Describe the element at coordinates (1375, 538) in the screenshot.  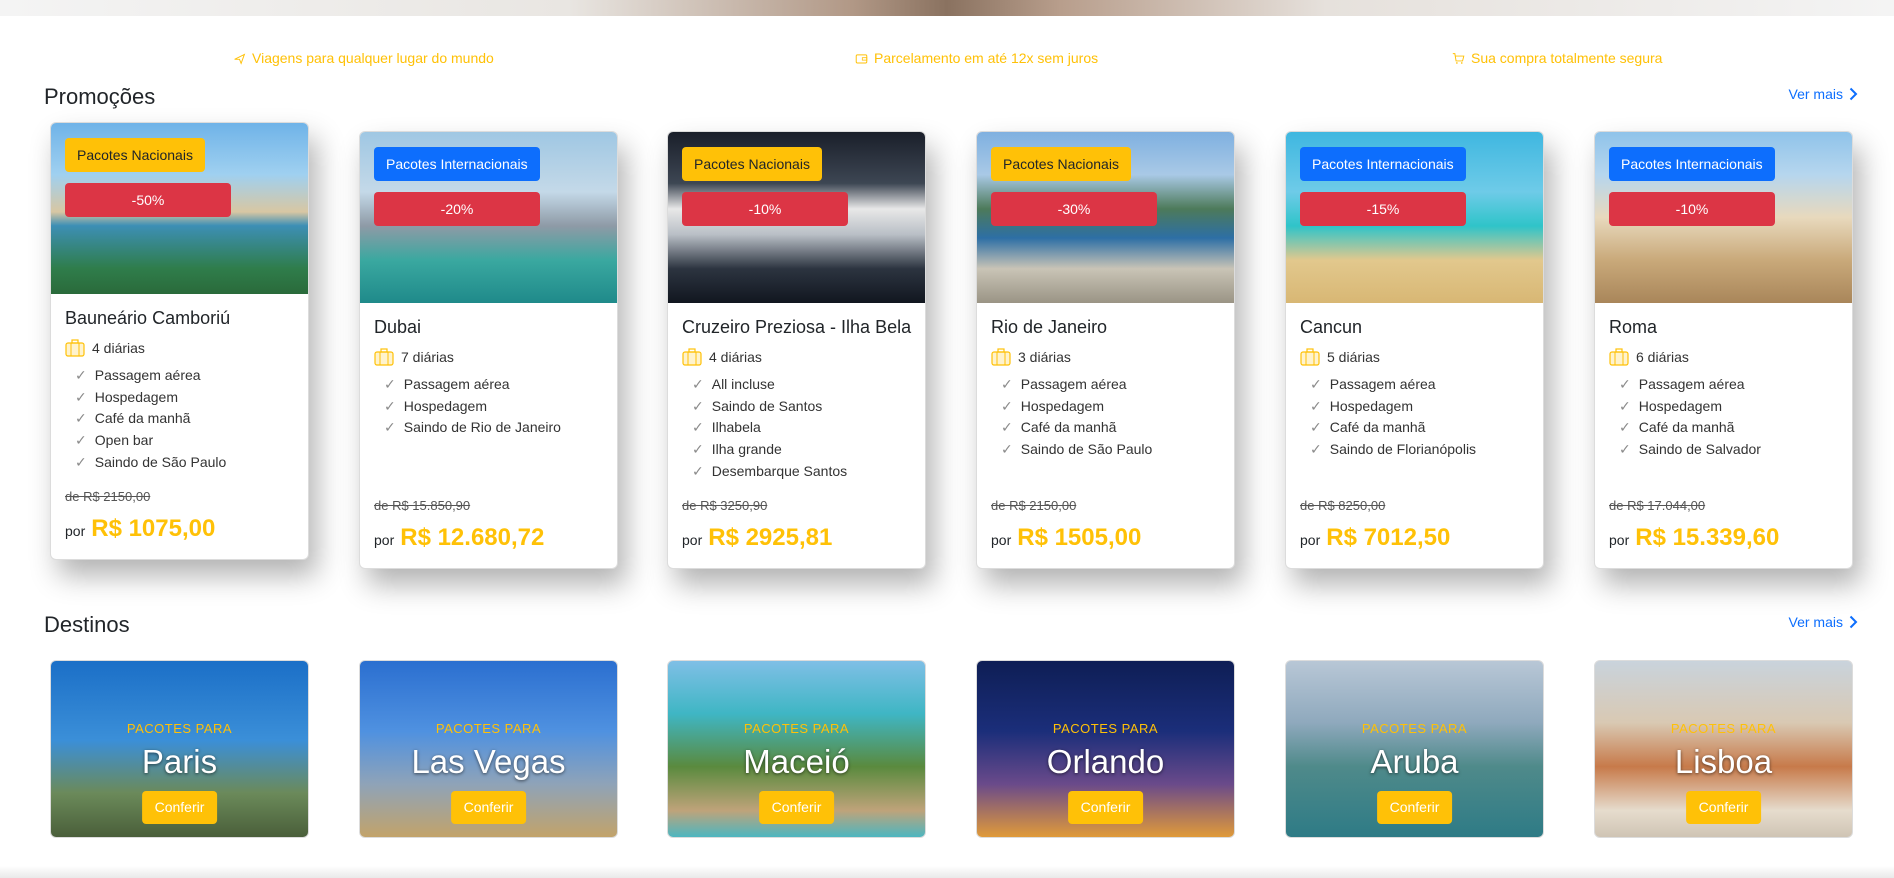
I see `new-price: por R$ 7012,50` at that location.